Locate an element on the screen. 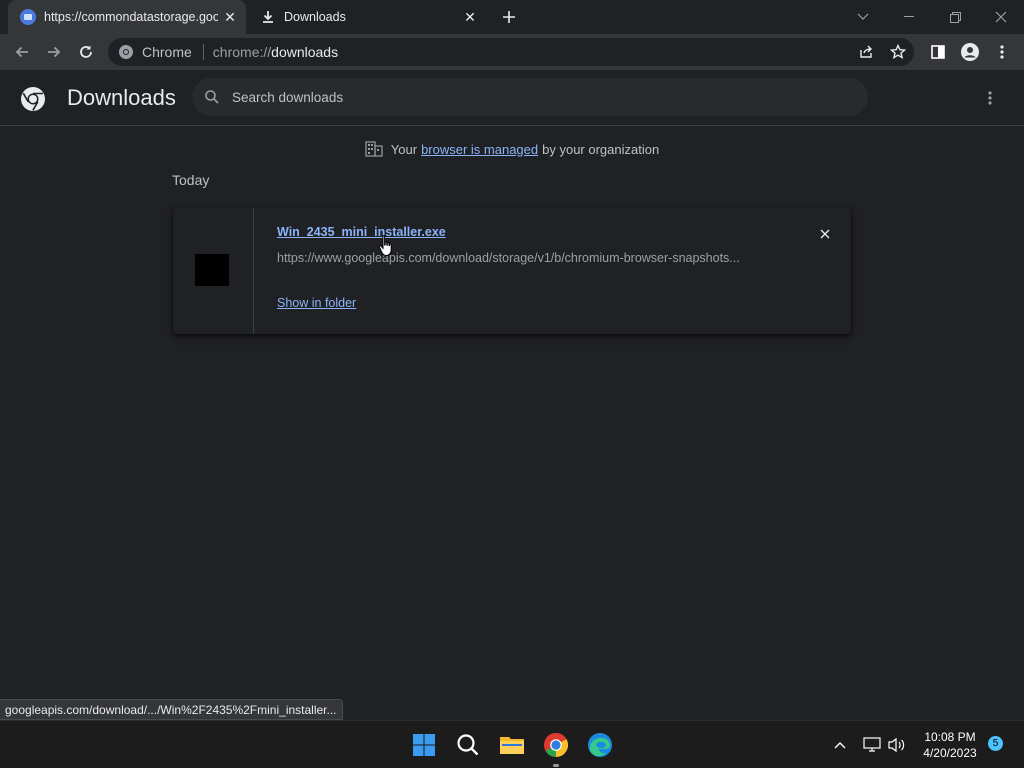 This screenshot has height=768, width=1024. file-icon is located at coordinates (212, 270).